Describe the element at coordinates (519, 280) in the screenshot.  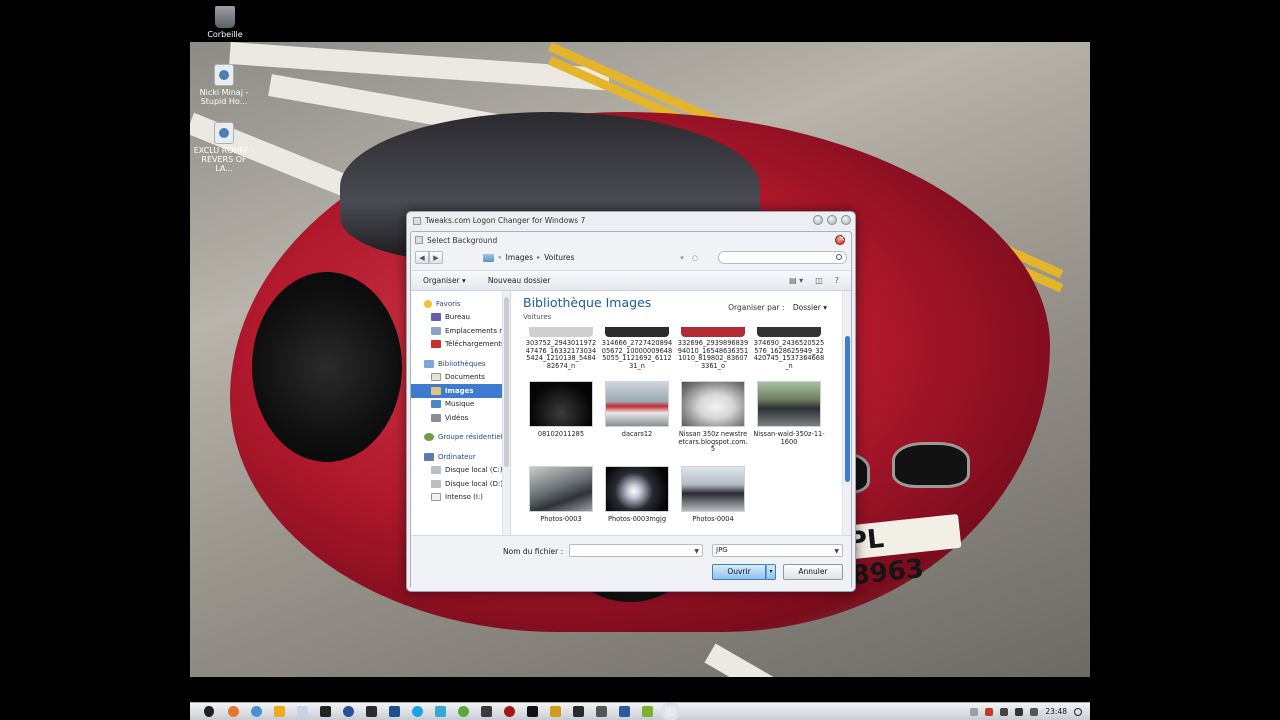
I see `new-folder-button: Nouveau dossier` at that location.